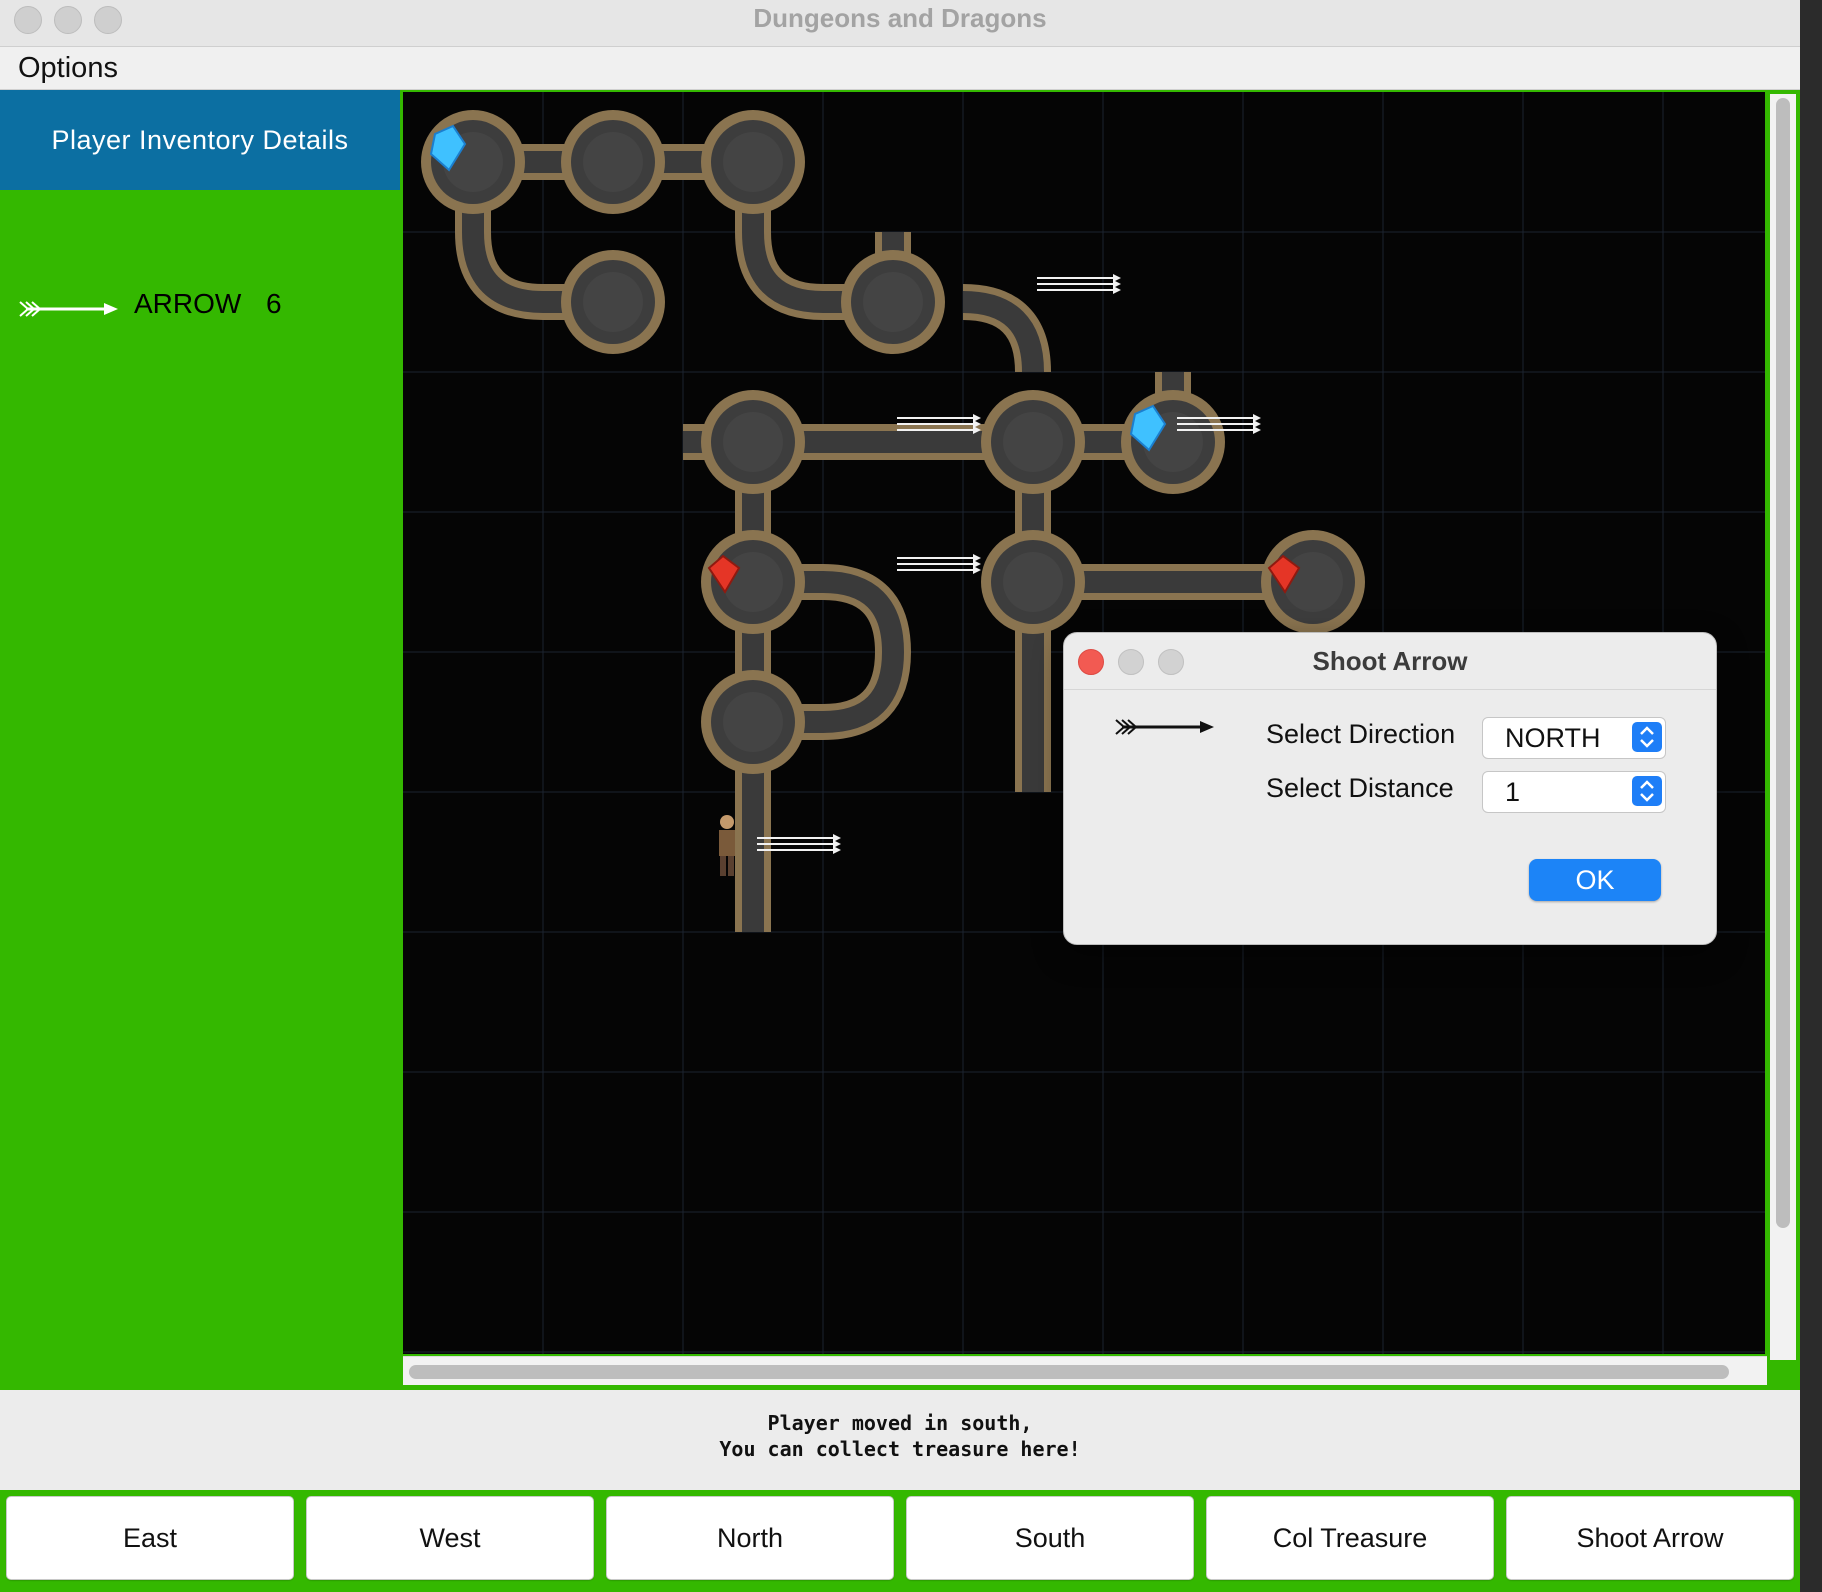  What do you see at coordinates (900, 18) in the screenshot?
I see `window-title: Dungeons and Dragons` at bounding box center [900, 18].